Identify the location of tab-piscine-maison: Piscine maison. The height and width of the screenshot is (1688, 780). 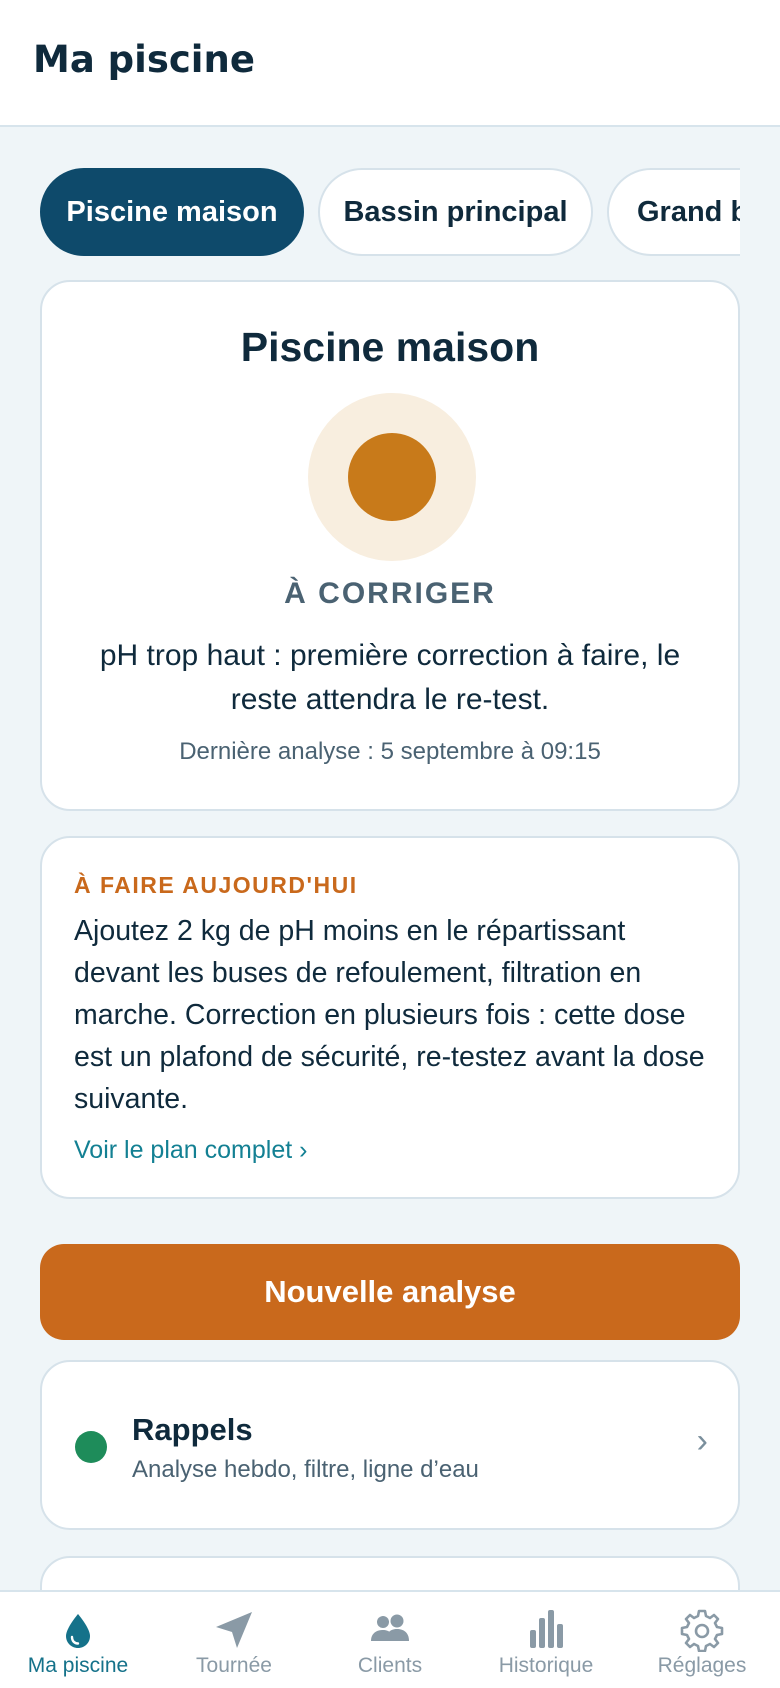
(172, 212).